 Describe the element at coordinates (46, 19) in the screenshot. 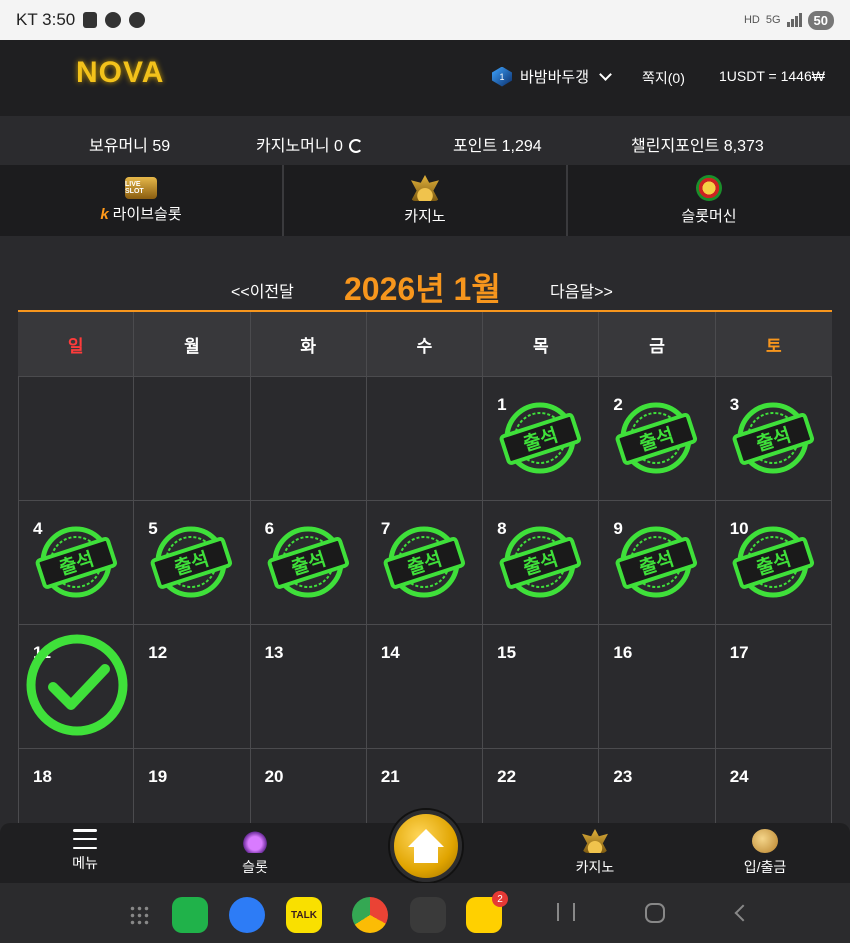

I see `carrier-time: KT 3:50` at that location.